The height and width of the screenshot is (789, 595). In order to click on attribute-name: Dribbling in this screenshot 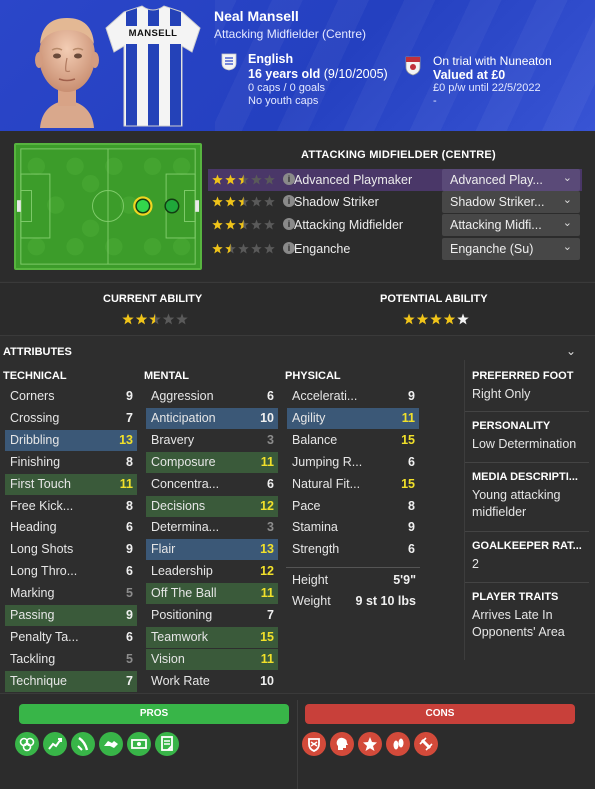, I will do `click(35, 439)`.